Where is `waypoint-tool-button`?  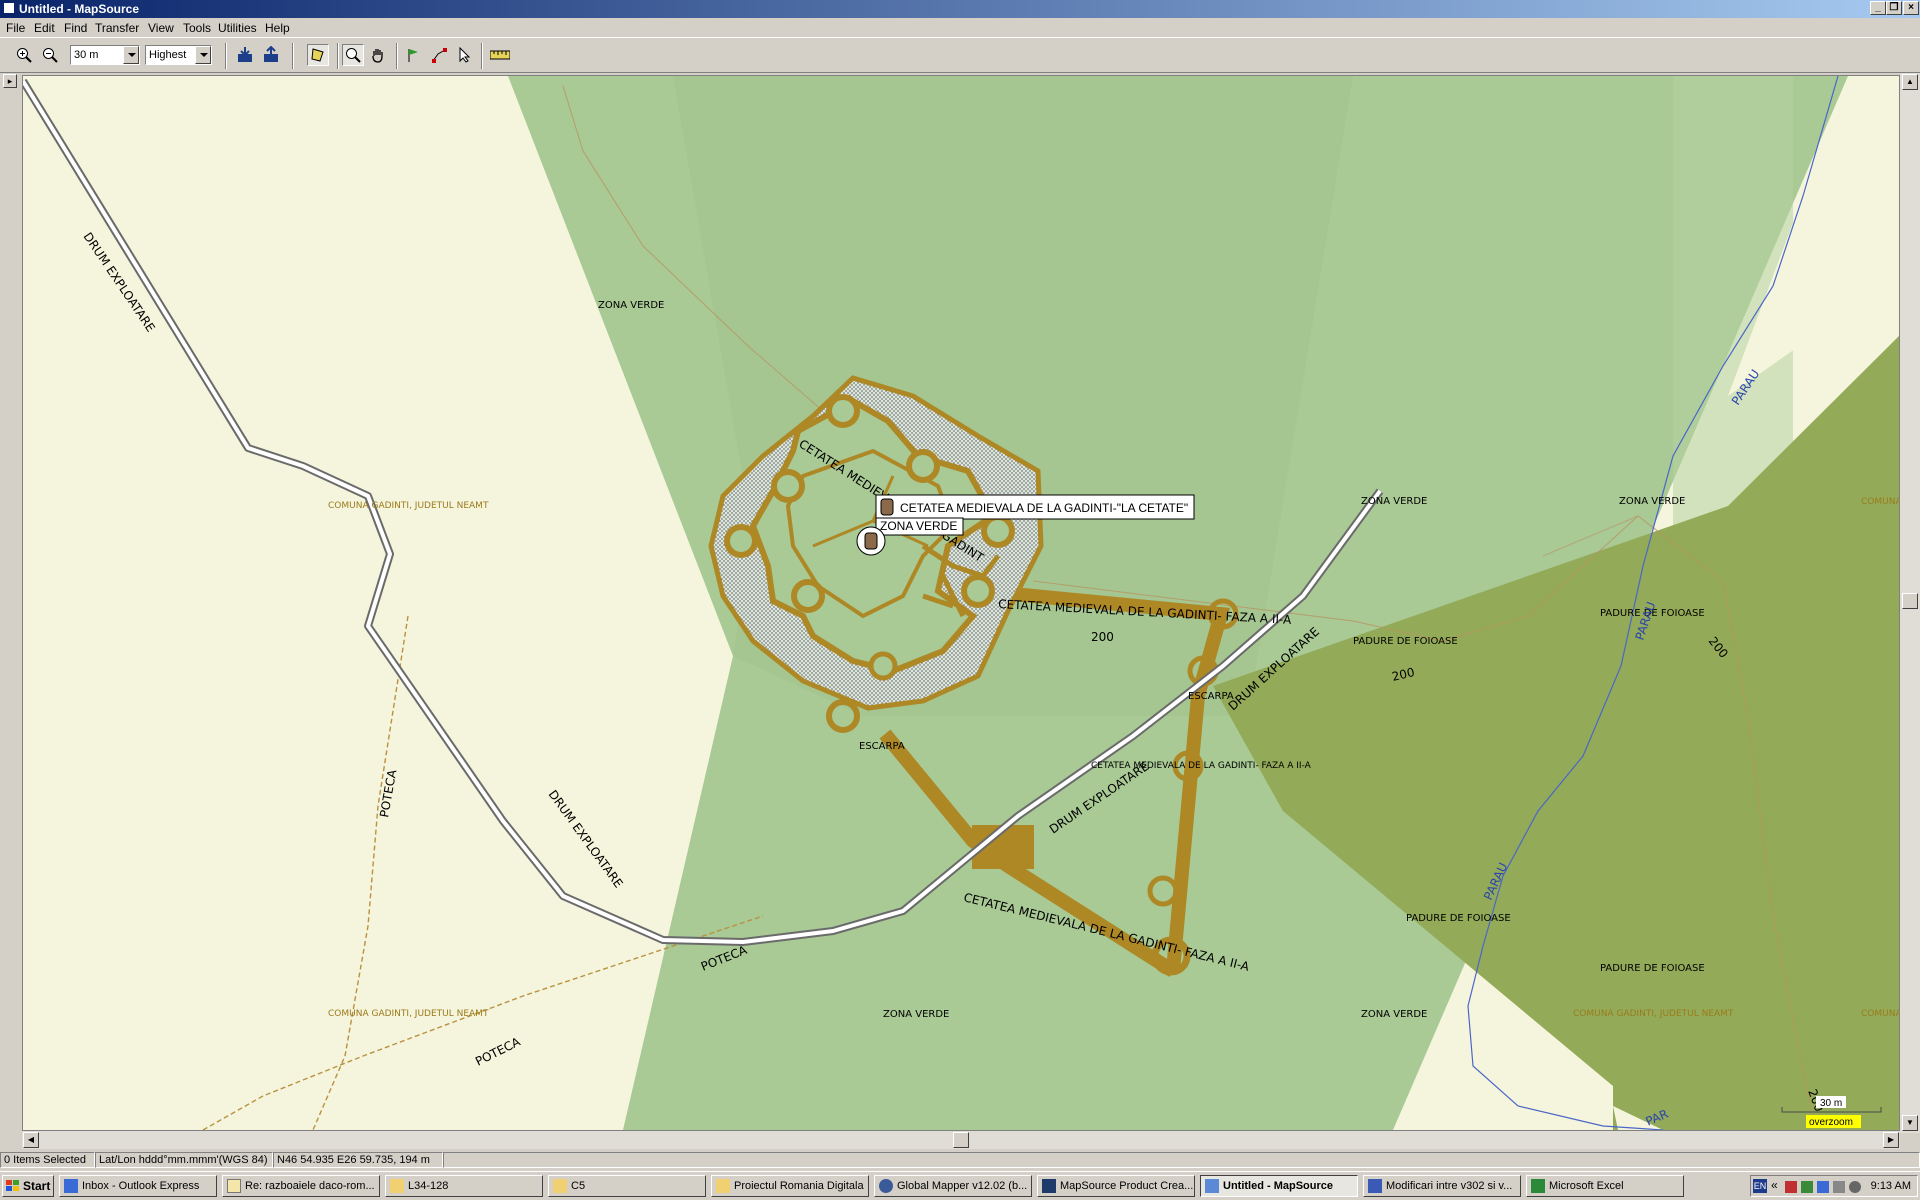
waypoint-tool-button is located at coordinates (413, 55).